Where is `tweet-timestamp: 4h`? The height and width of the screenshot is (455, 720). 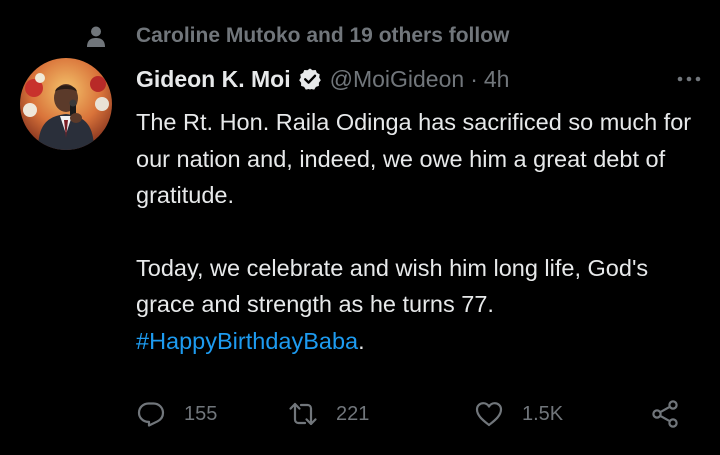
tweet-timestamp: 4h is located at coordinates (497, 79).